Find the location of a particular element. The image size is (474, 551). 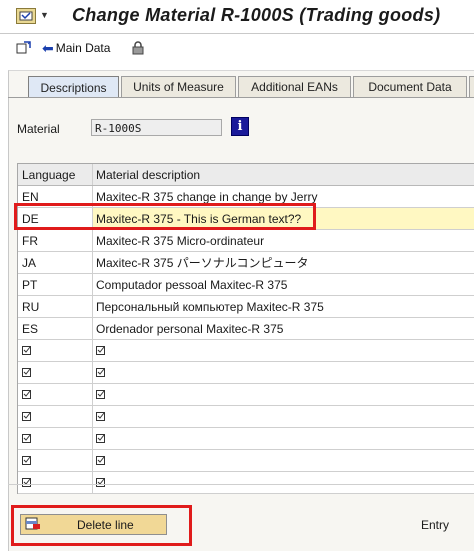

footer-separator is located at coordinates (241, 484).